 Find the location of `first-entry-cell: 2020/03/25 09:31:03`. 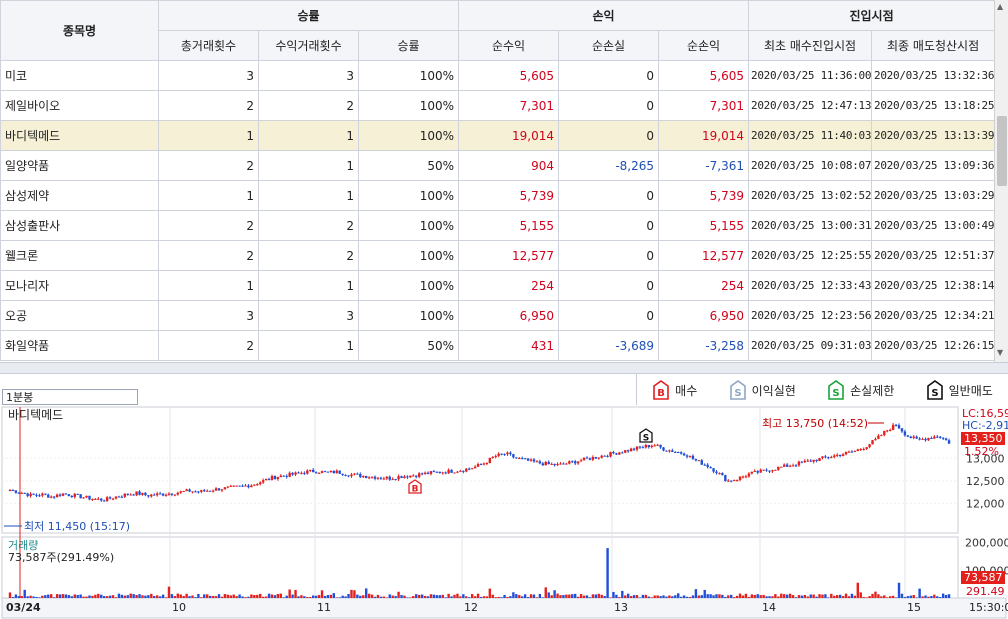

first-entry-cell: 2020/03/25 09:31:03 is located at coordinates (810, 345).